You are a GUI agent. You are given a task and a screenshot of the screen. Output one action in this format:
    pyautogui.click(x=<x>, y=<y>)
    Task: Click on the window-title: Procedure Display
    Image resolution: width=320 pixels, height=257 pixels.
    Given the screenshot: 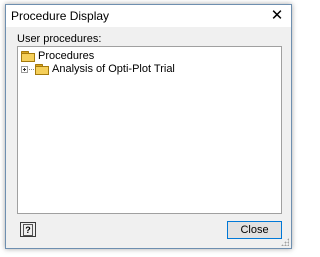 What is the action you would take?
    pyautogui.click(x=60, y=16)
    